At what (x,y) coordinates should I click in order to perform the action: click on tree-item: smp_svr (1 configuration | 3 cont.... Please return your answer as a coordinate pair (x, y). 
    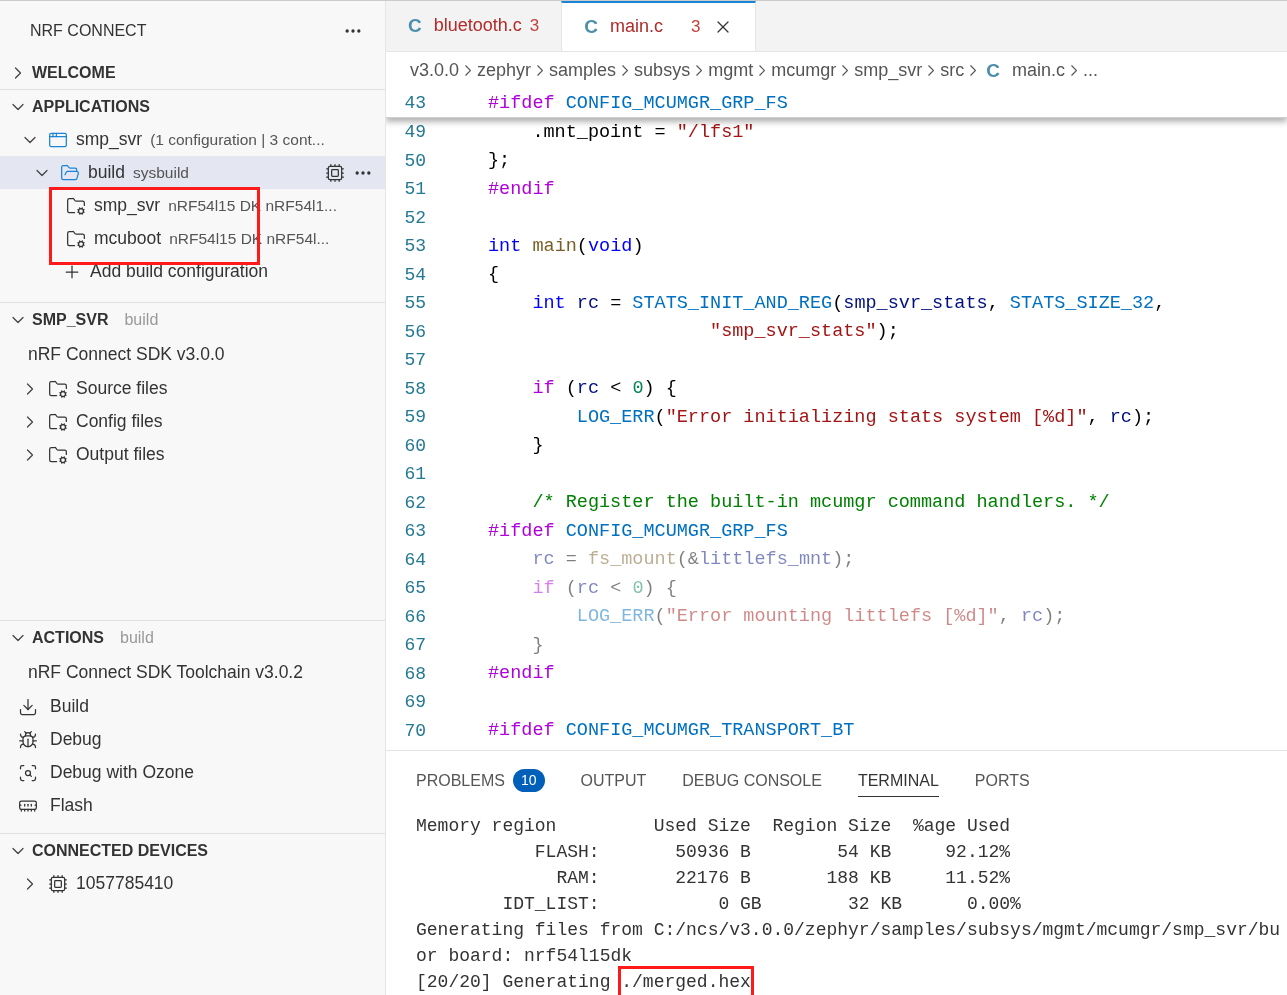
    Looking at the image, I should click on (192, 139).